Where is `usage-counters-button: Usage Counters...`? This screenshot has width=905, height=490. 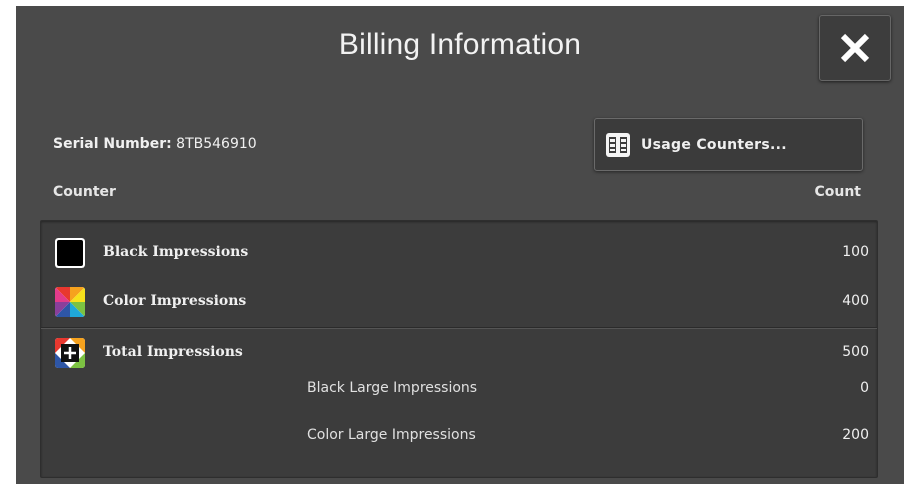 usage-counters-button: Usage Counters... is located at coordinates (728, 144).